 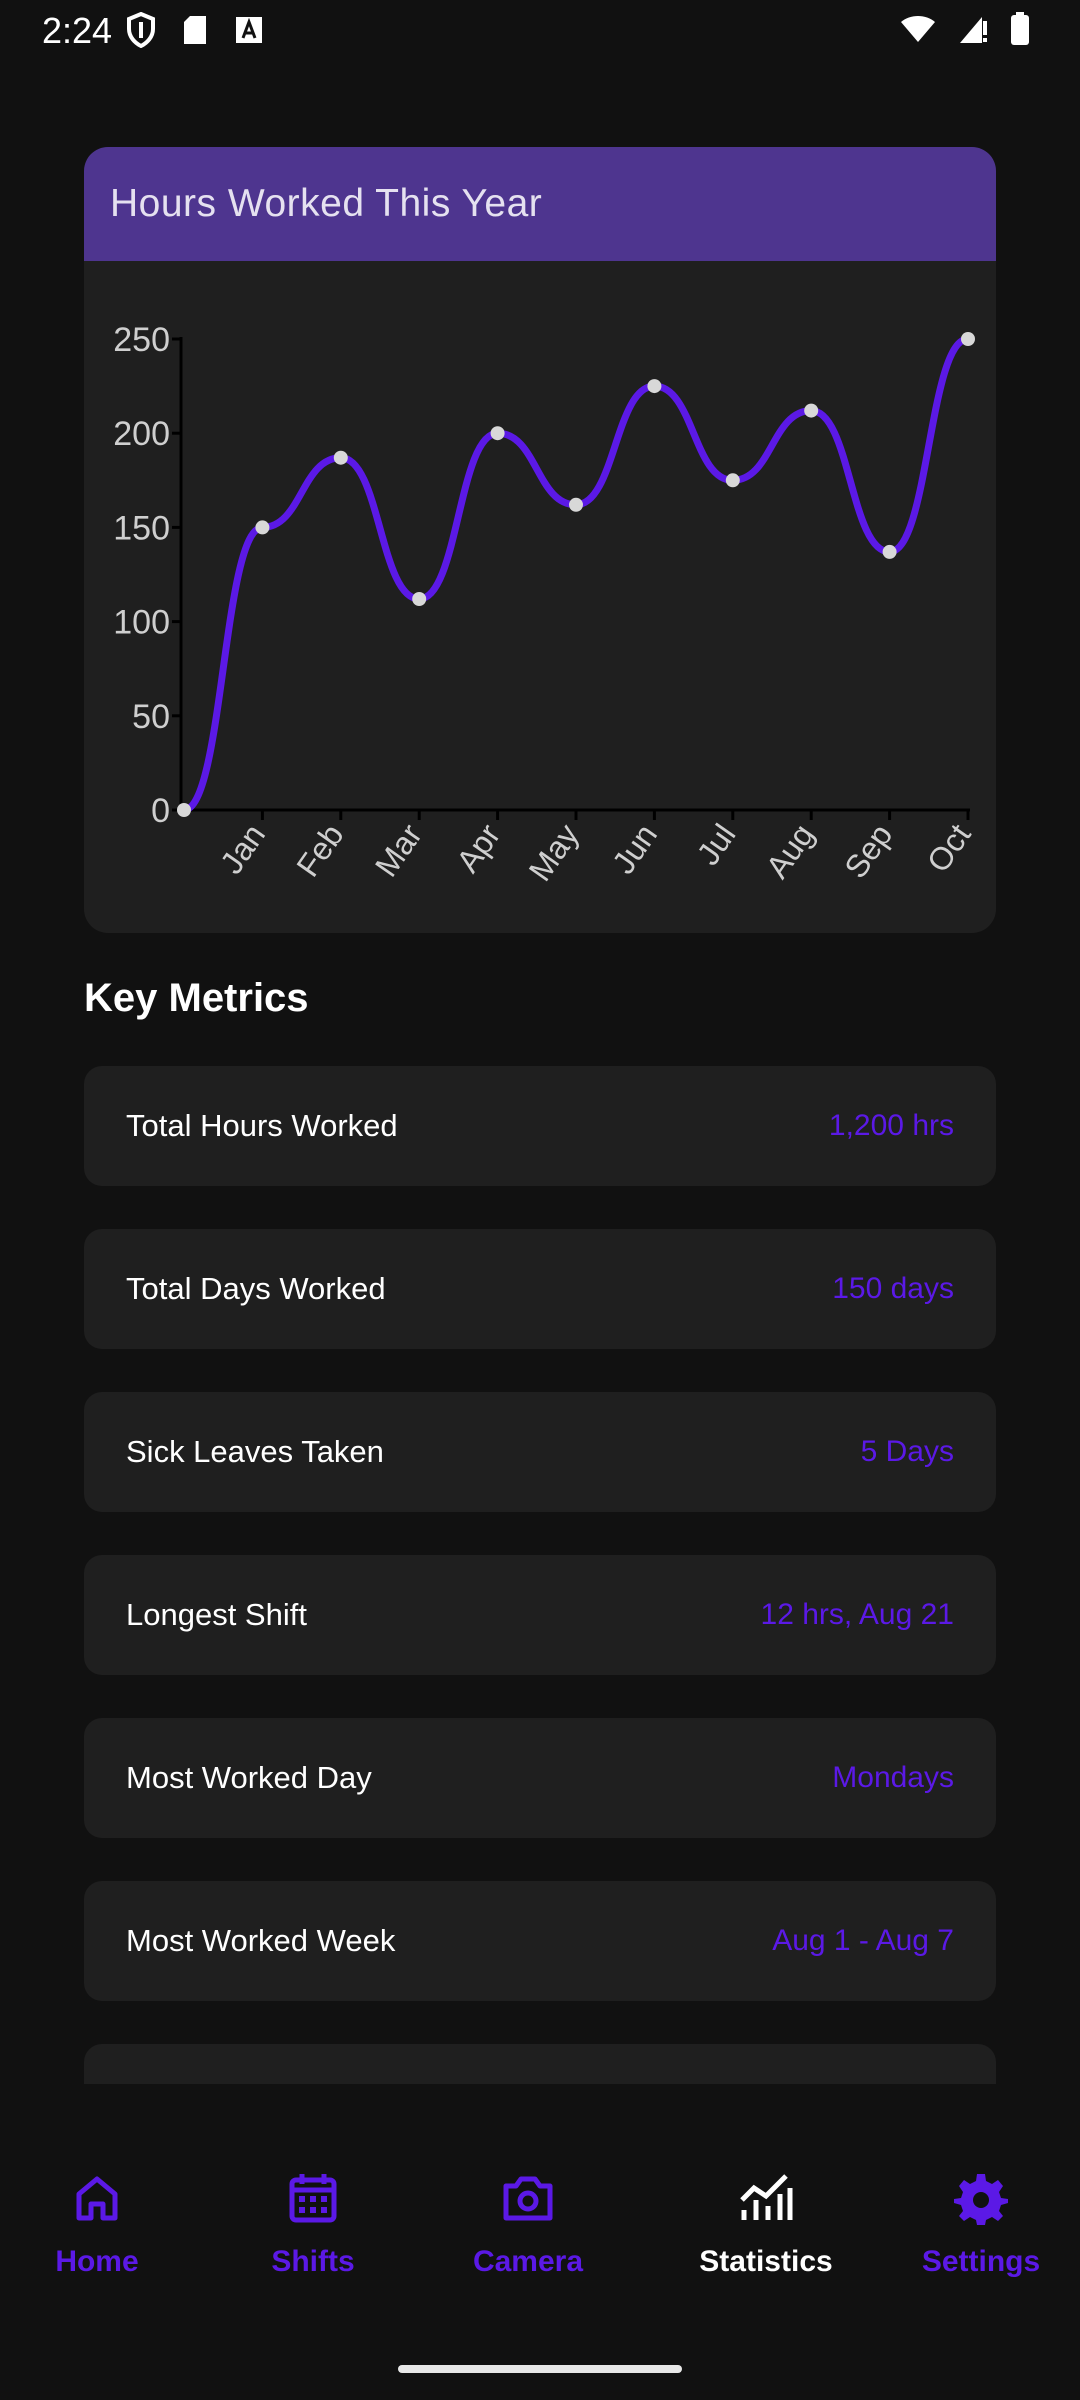 What do you see at coordinates (766, 2261) in the screenshot?
I see `nav-label: Statistics` at bounding box center [766, 2261].